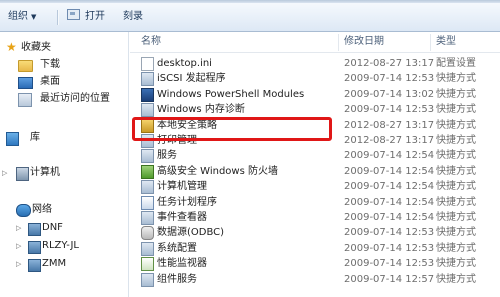  Describe the element at coordinates (42, 209) in the screenshot. I see `nav-network-label: 网络` at that location.